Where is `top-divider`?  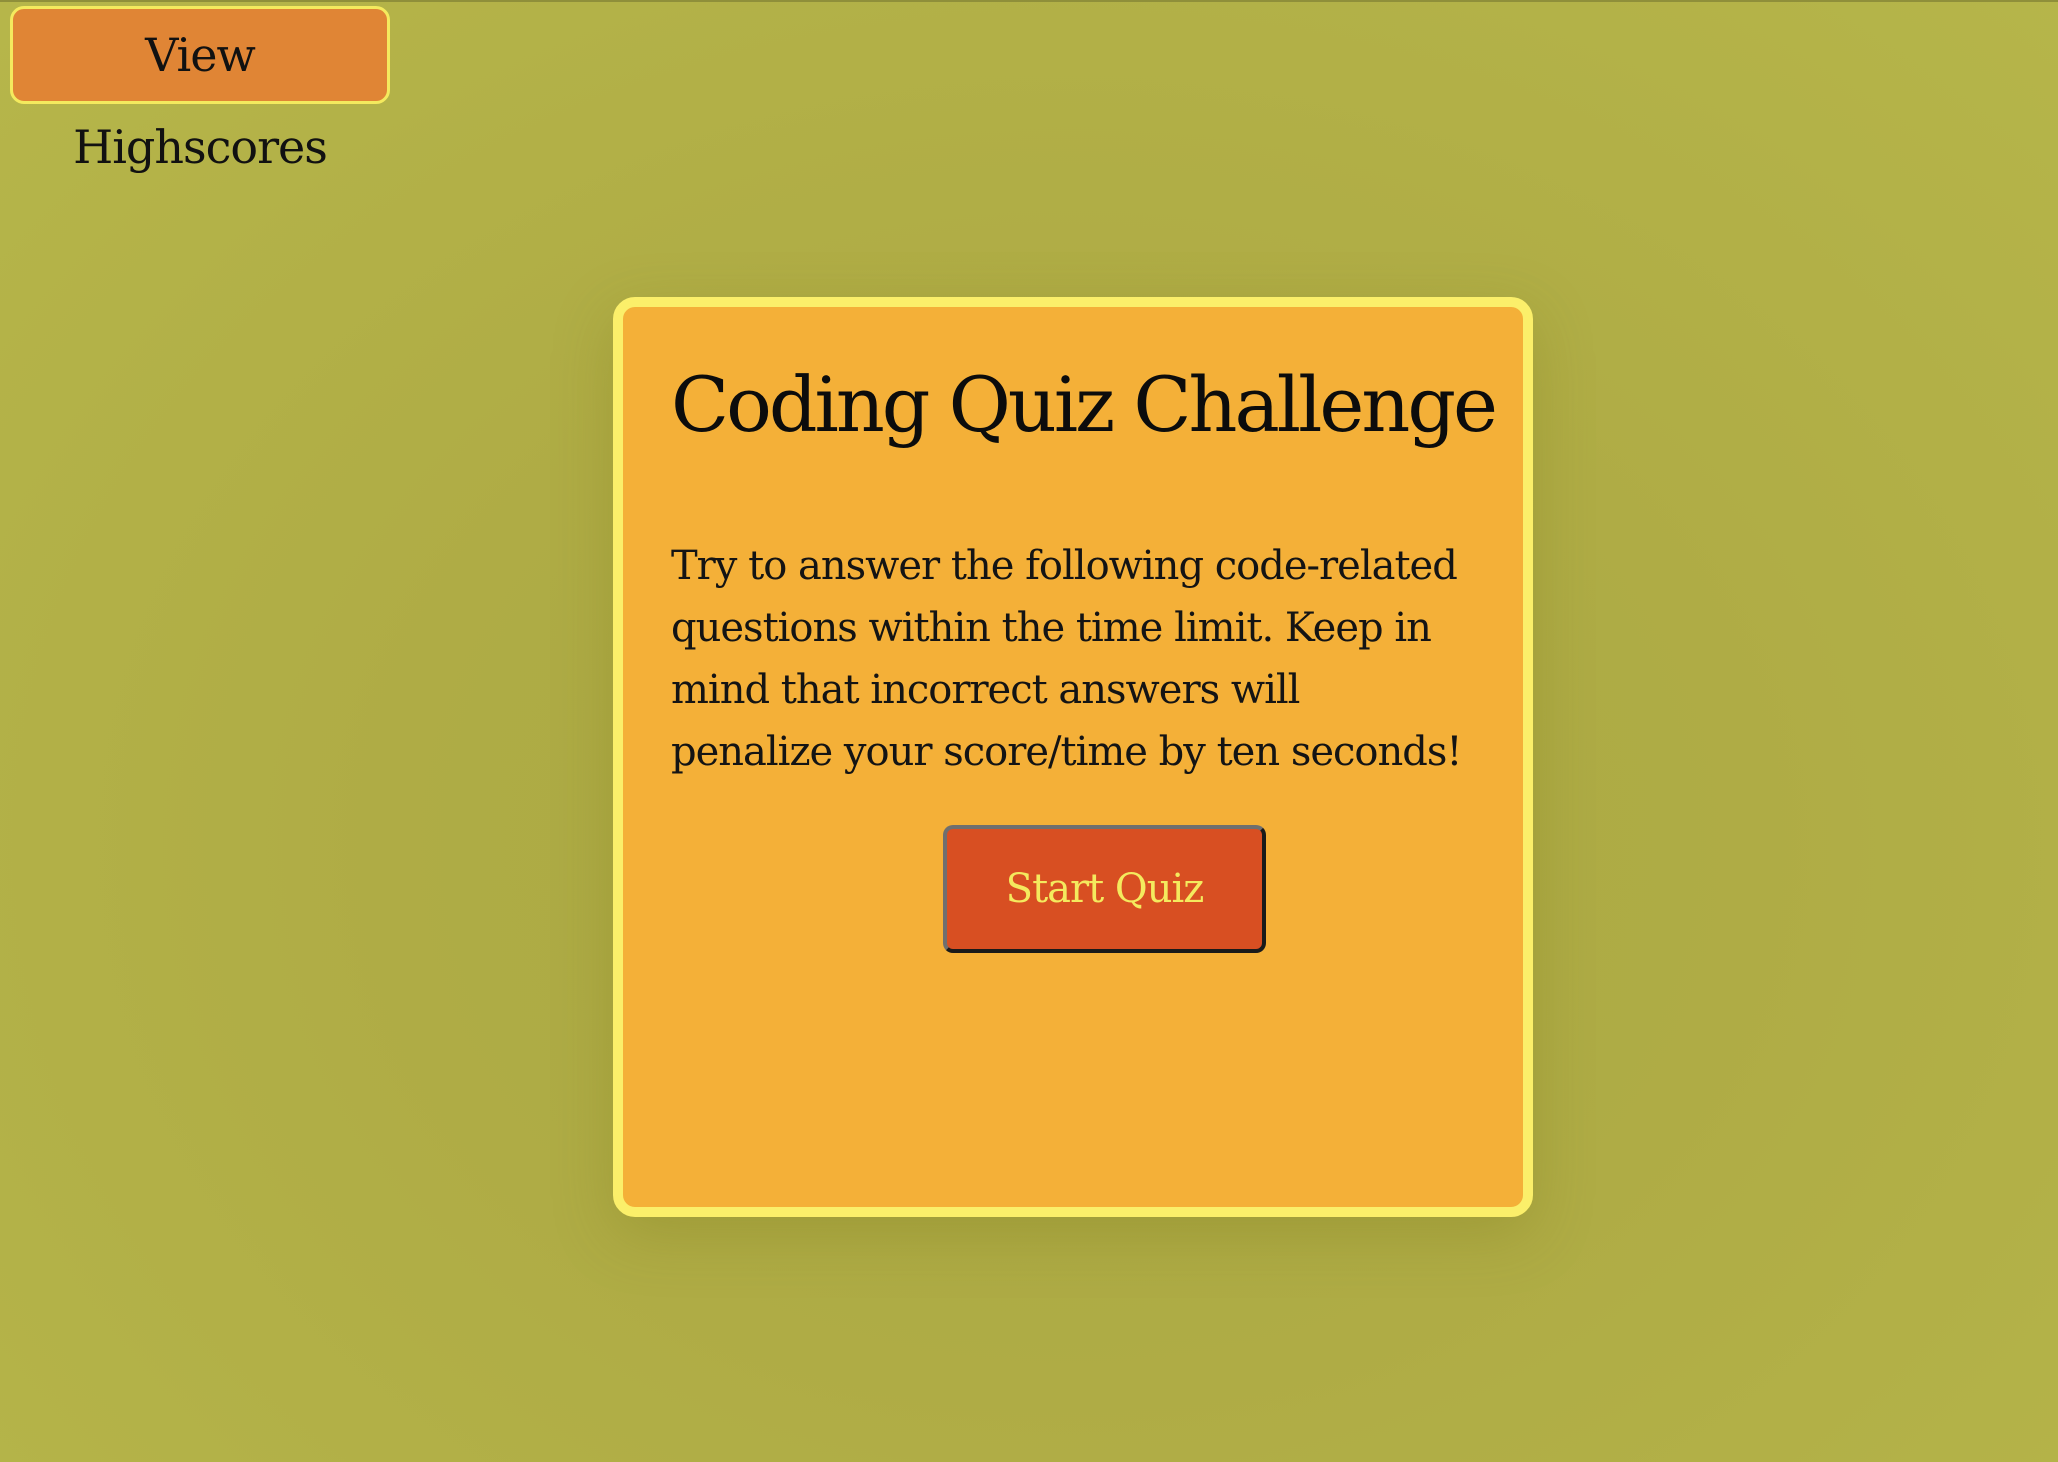 top-divider is located at coordinates (1029, 1).